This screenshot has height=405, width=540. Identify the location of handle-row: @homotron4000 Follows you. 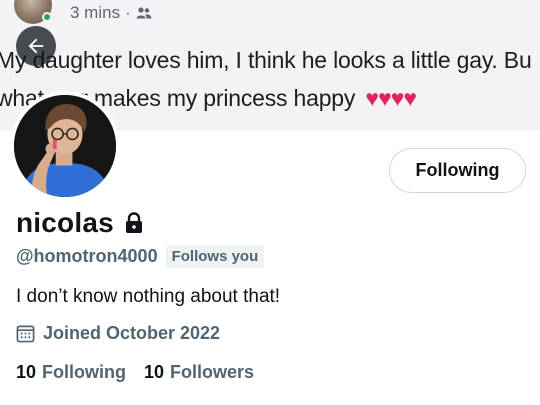
(140, 256).